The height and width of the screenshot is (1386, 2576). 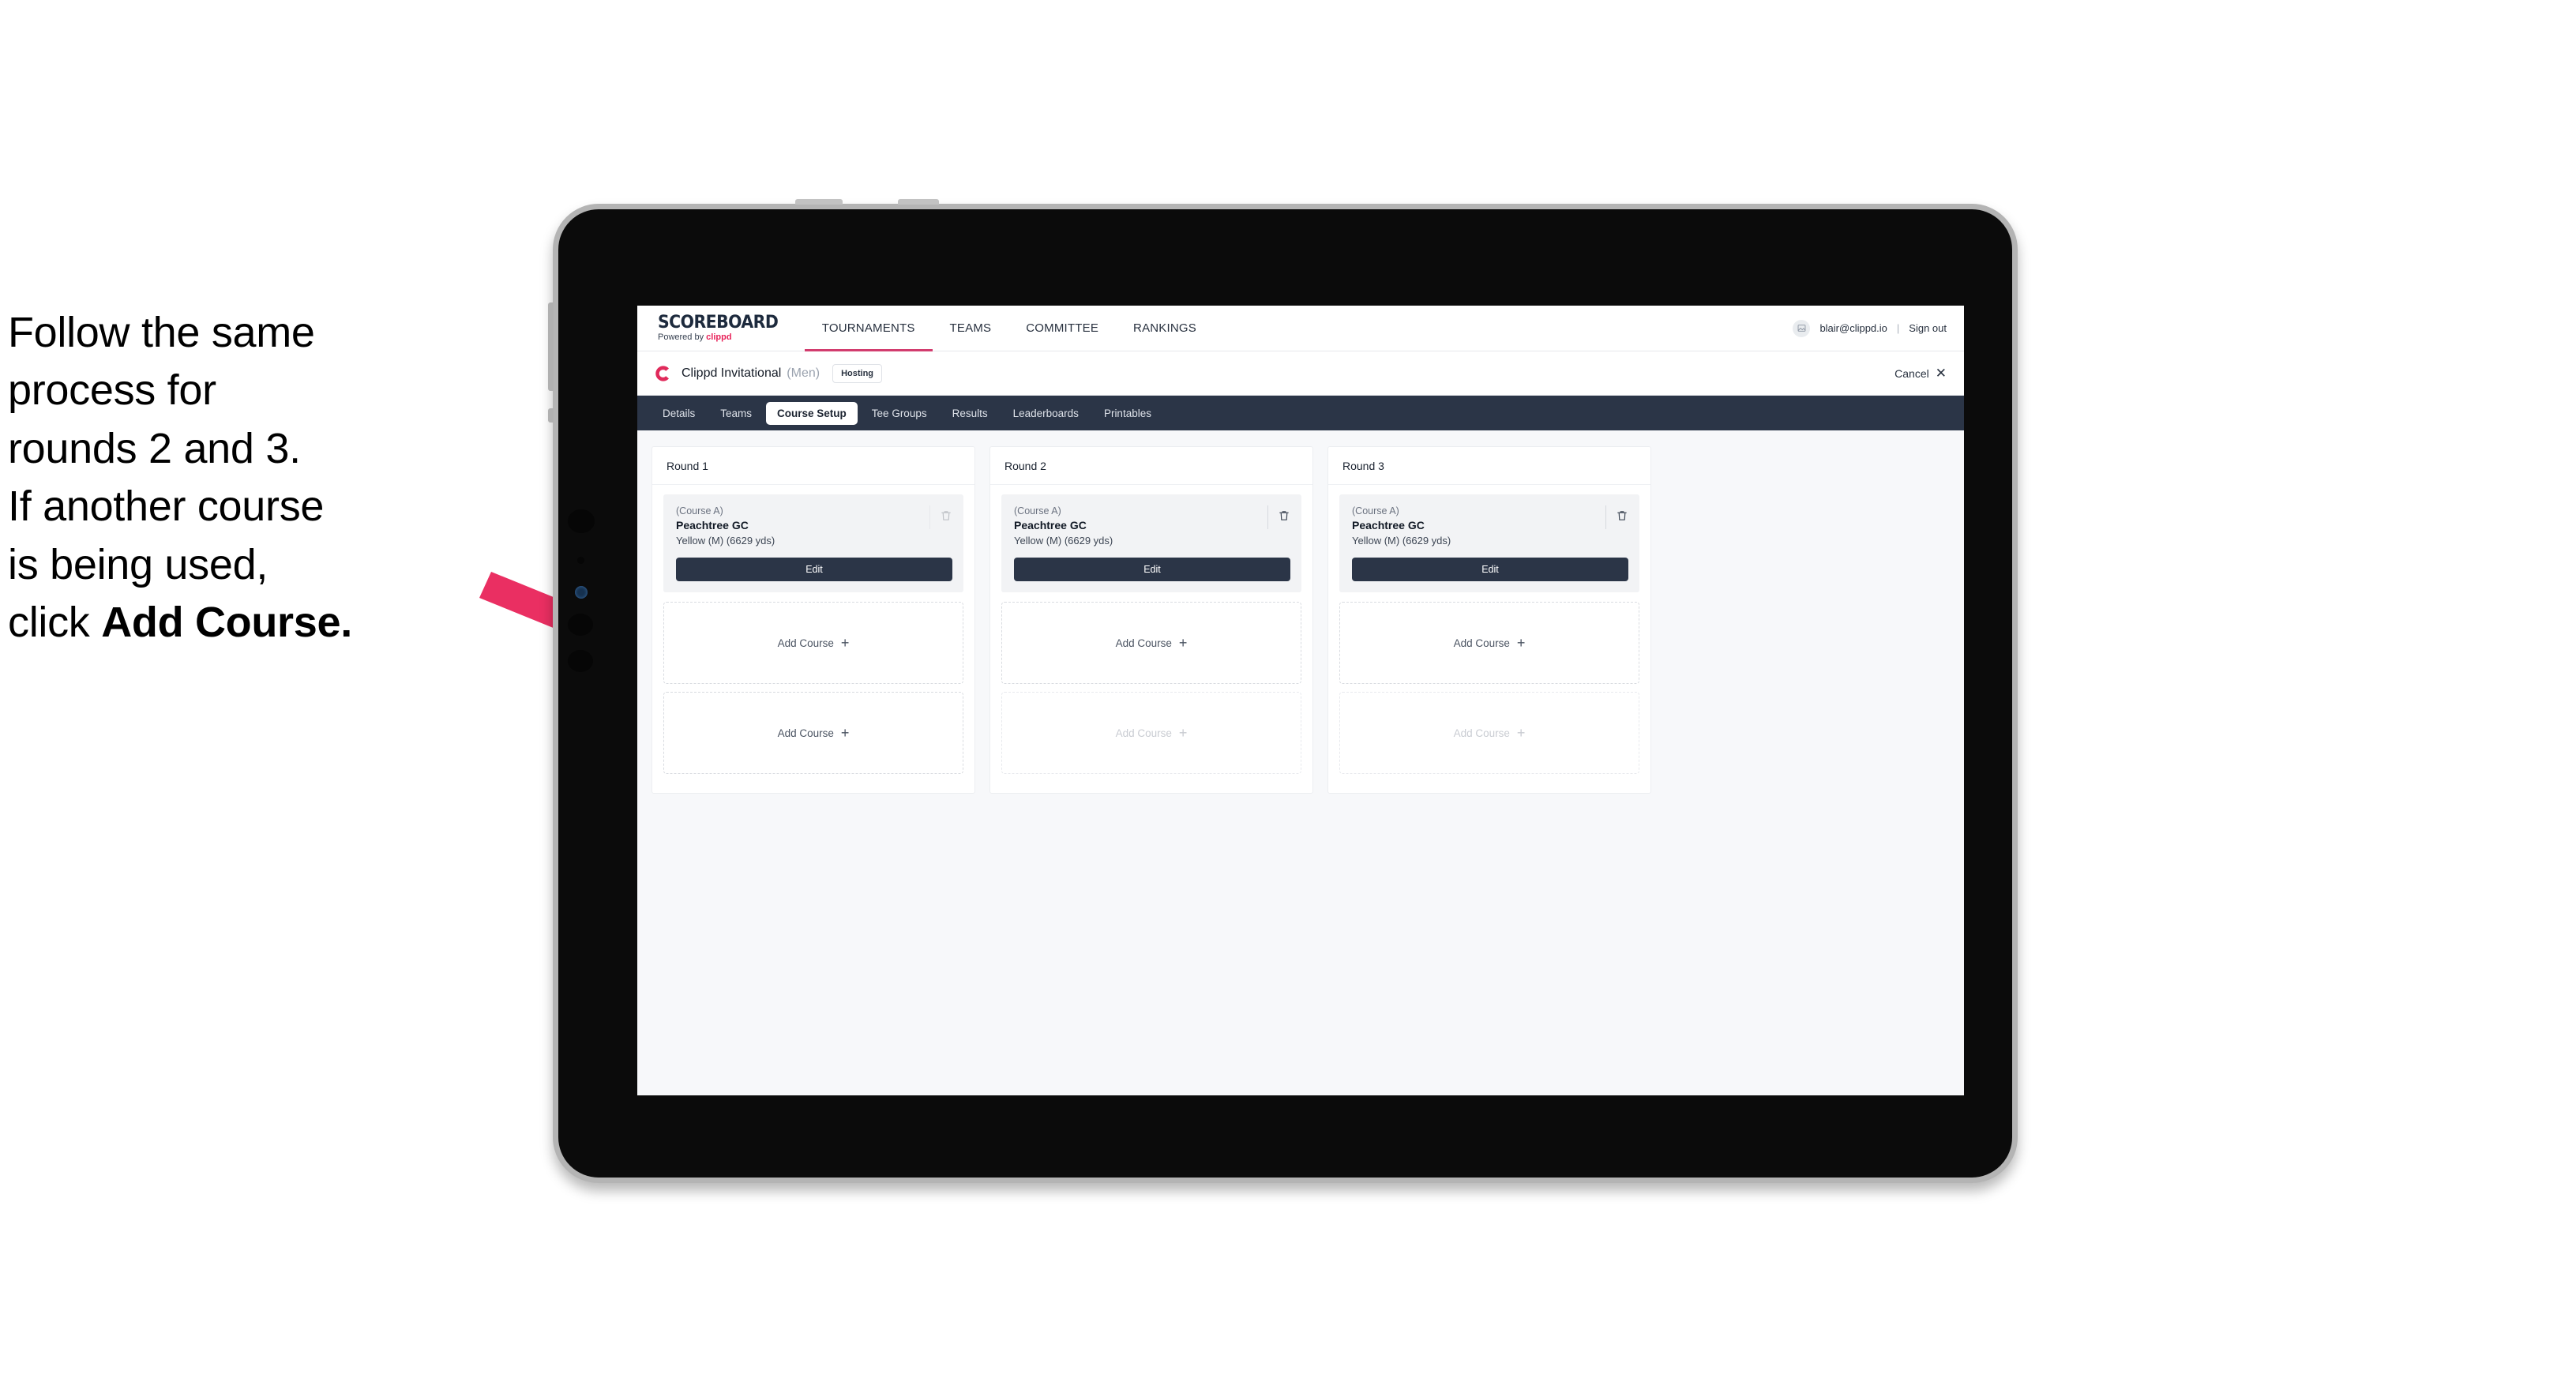 I want to click on tablet-camera-sensor, so click(x=581, y=521).